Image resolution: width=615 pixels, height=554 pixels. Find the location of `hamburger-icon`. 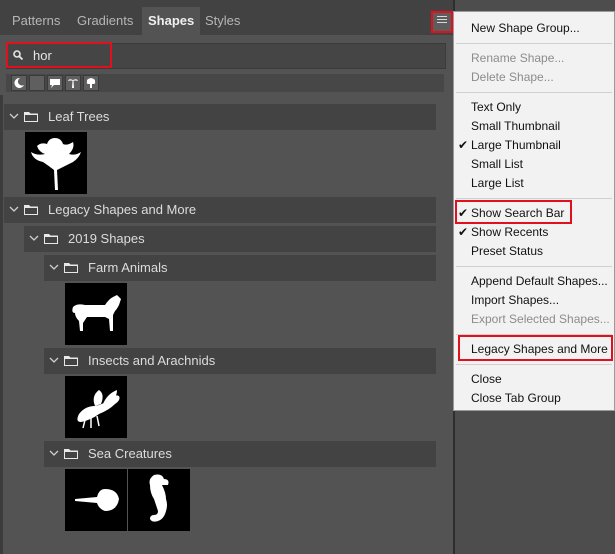

hamburger-icon is located at coordinates (442, 20).